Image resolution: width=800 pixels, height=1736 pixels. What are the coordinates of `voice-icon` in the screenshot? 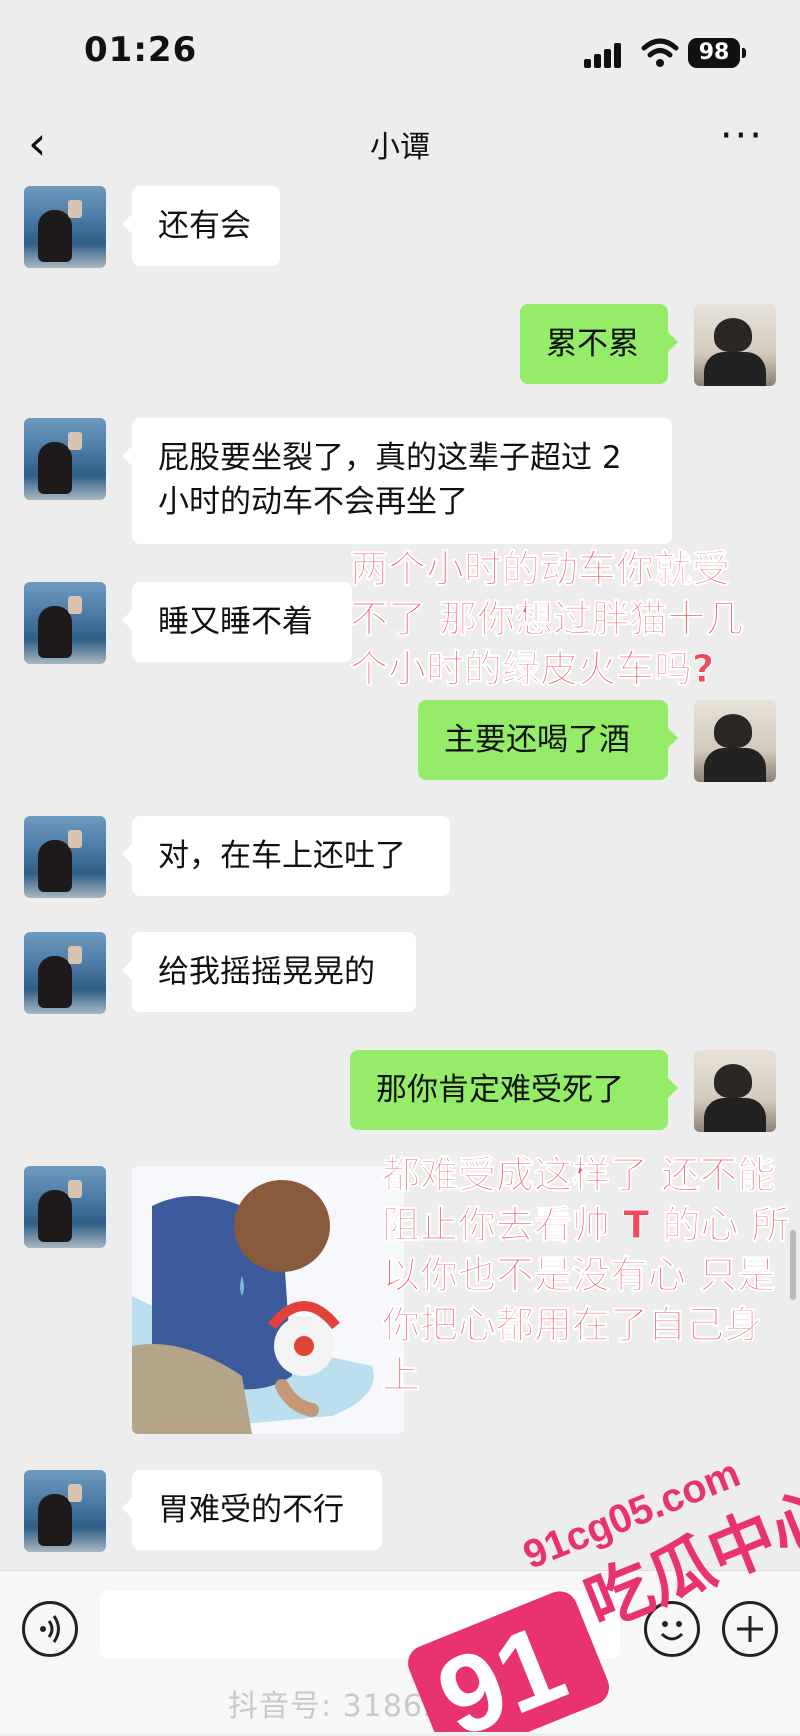 It's located at (50, 1629).